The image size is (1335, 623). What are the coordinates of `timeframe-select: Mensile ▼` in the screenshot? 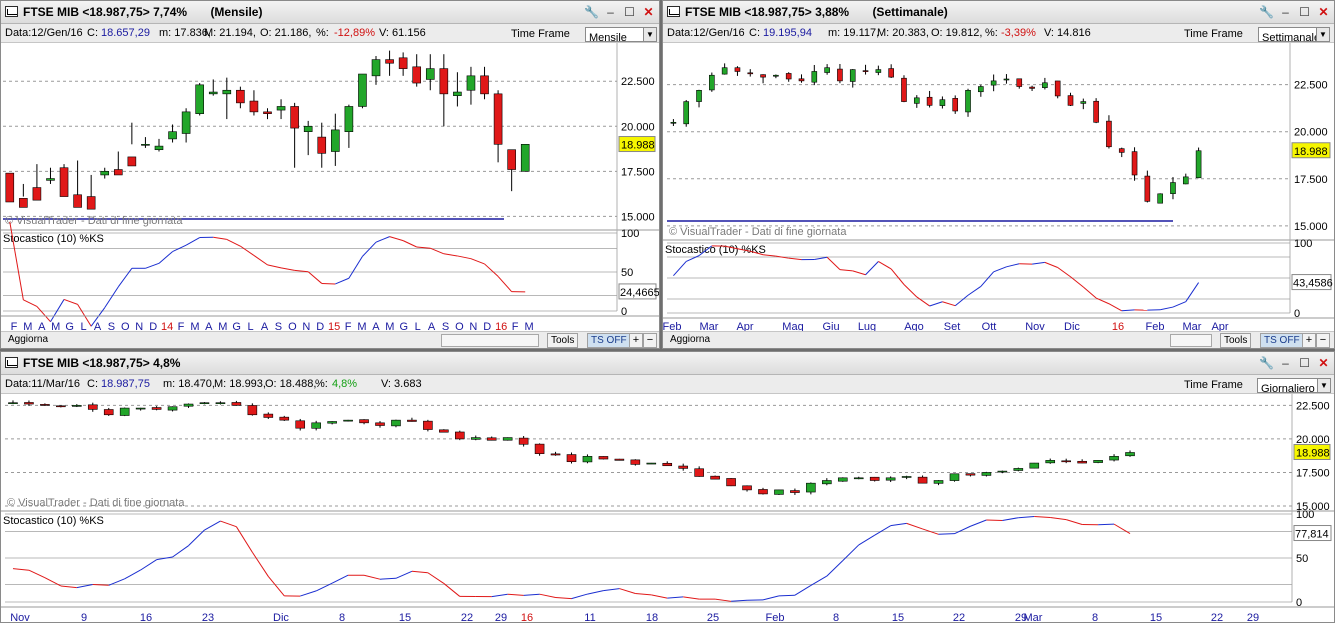 It's located at (621, 35).